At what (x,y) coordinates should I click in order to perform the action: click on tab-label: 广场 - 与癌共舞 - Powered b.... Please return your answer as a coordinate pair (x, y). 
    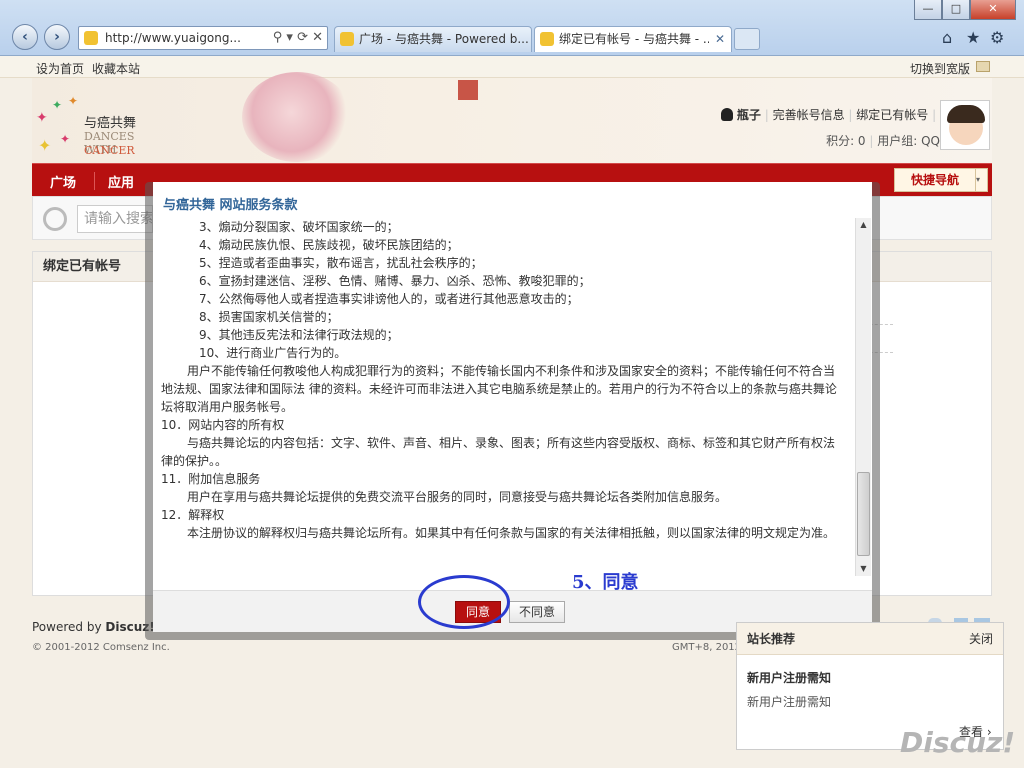
    Looking at the image, I should click on (444, 39).